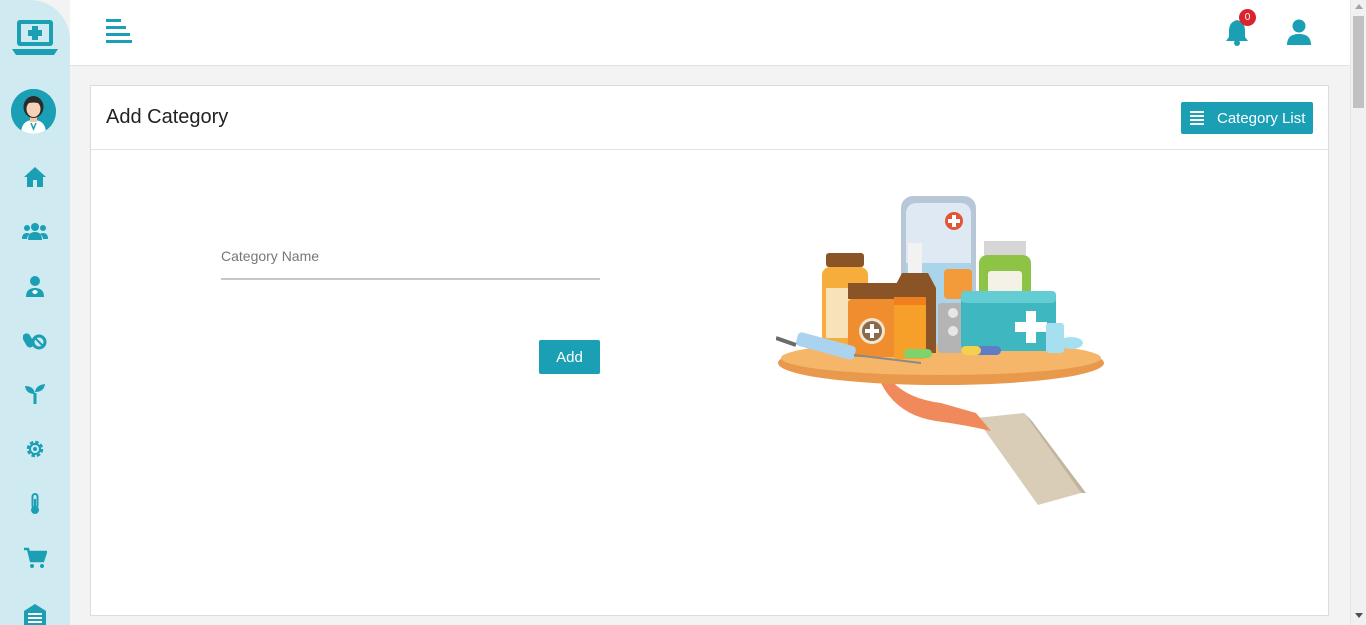 Image resolution: width=1366 pixels, height=625 pixels. I want to click on scroll-down-arrow-icon, so click(1359, 615).